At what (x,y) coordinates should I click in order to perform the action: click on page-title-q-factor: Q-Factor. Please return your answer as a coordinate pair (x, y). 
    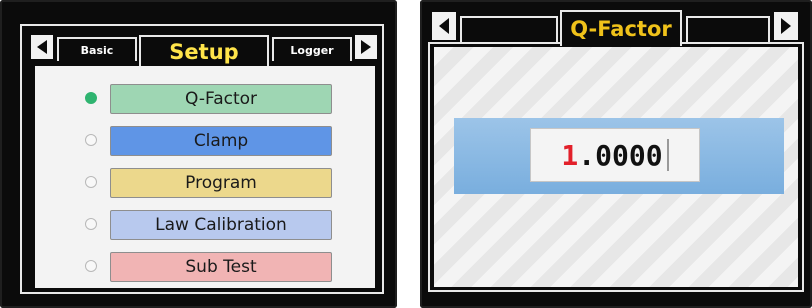
    Looking at the image, I should click on (621, 28).